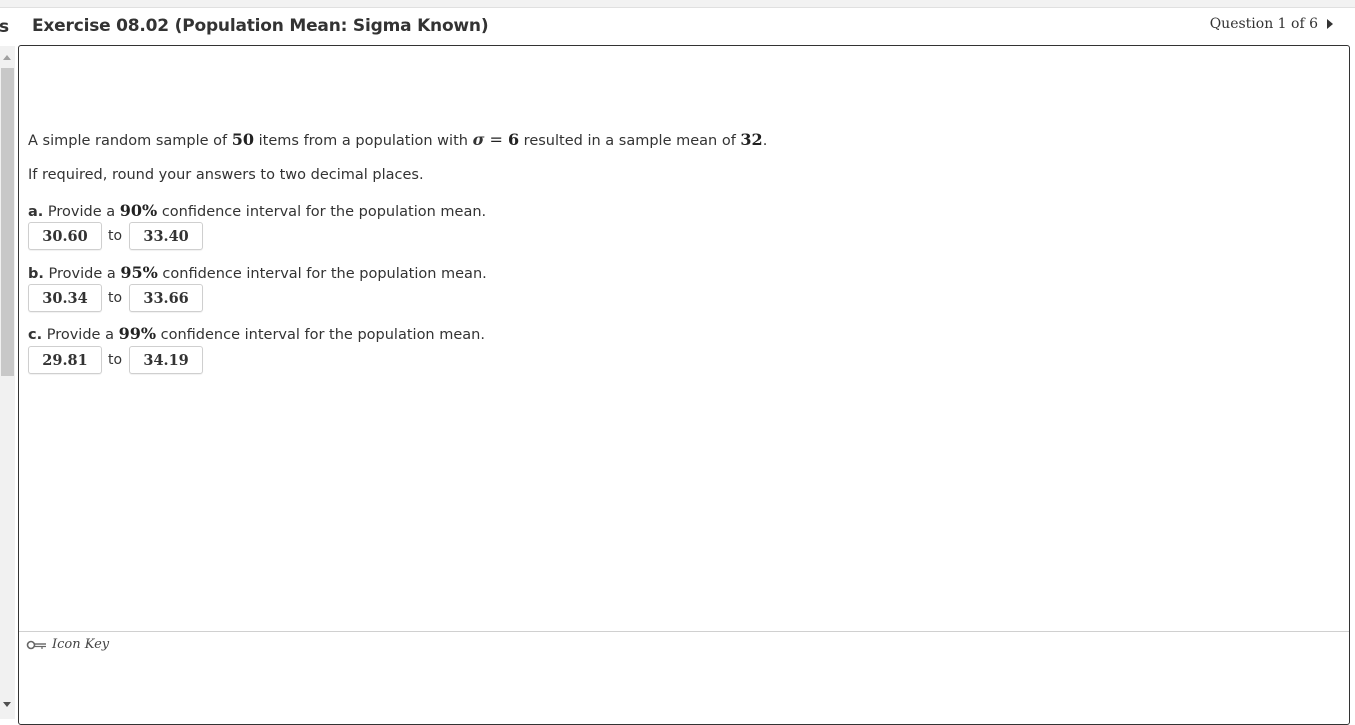 The height and width of the screenshot is (725, 1355). Describe the element at coordinates (513, 139) in the screenshot. I see `sigma-value: 6` at that location.